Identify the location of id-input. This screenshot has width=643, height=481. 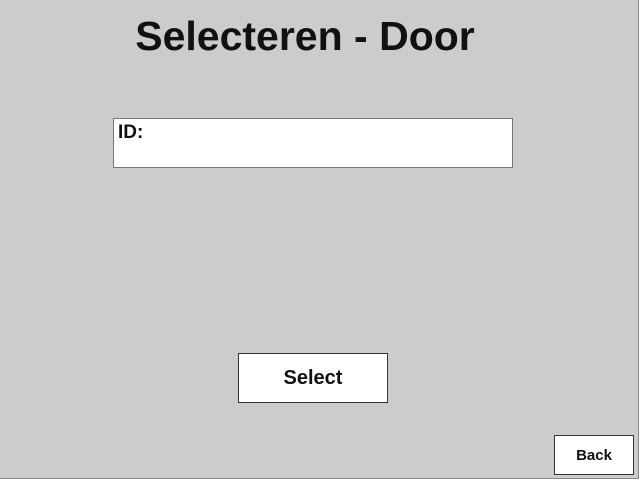
(327, 133).